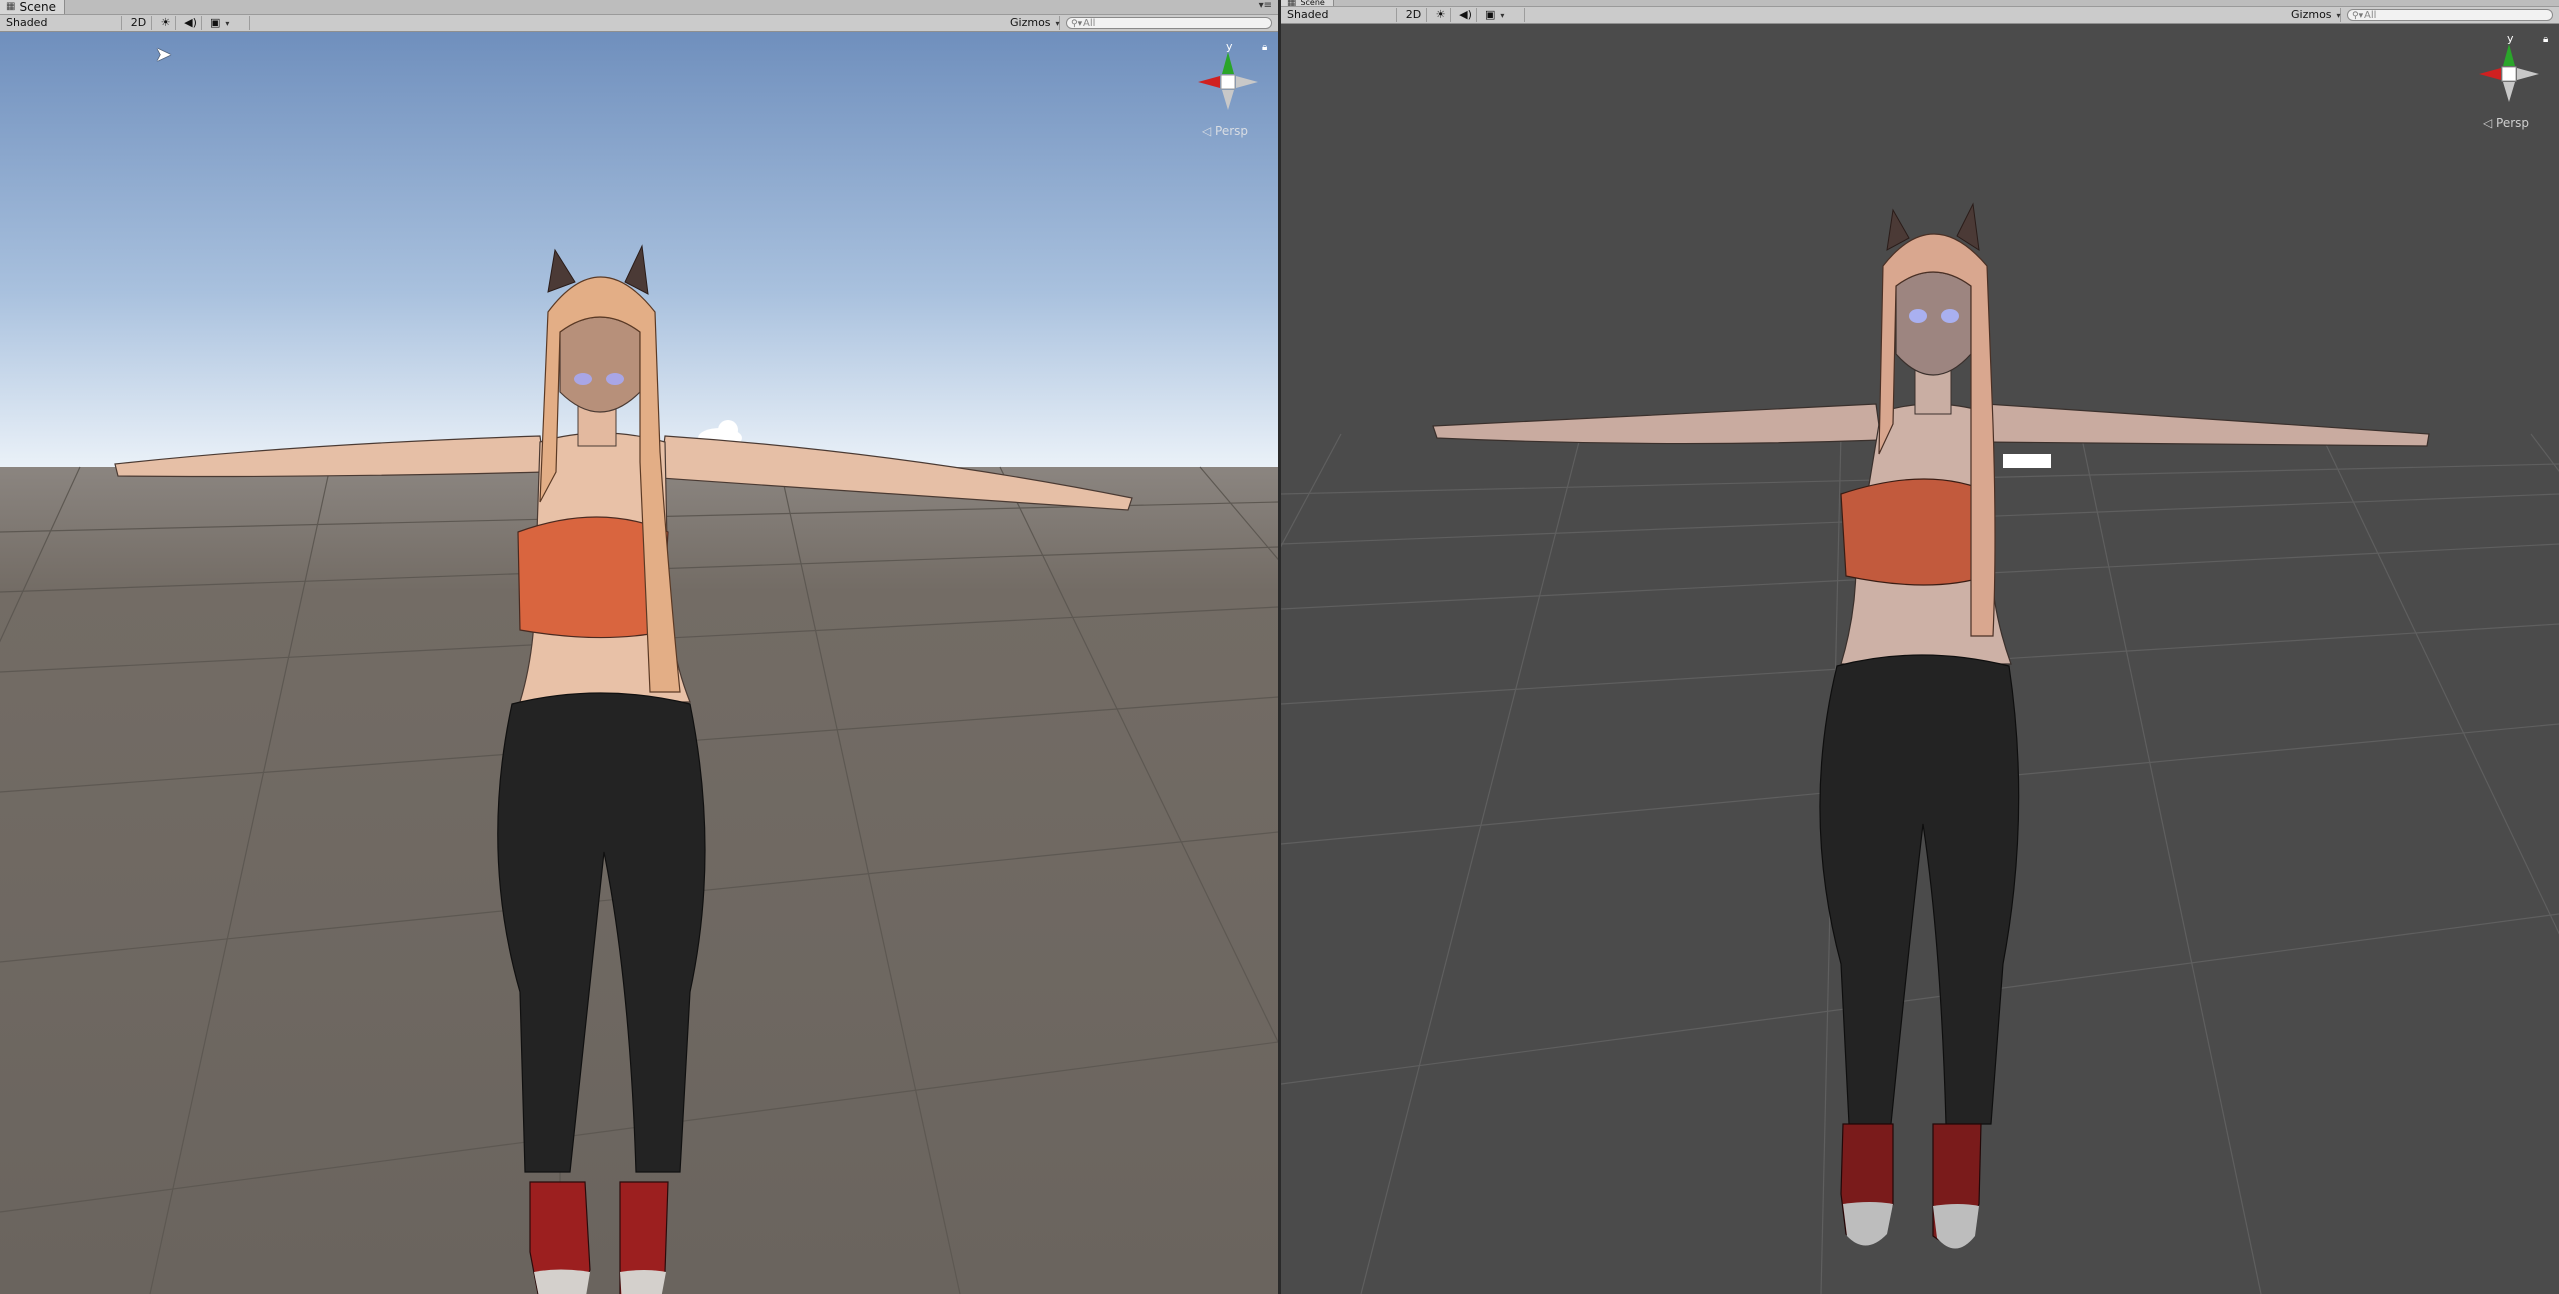  What do you see at coordinates (1920, 3) in the screenshot?
I see `scene-tab-bar: ▦ Scene` at bounding box center [1920, 3].